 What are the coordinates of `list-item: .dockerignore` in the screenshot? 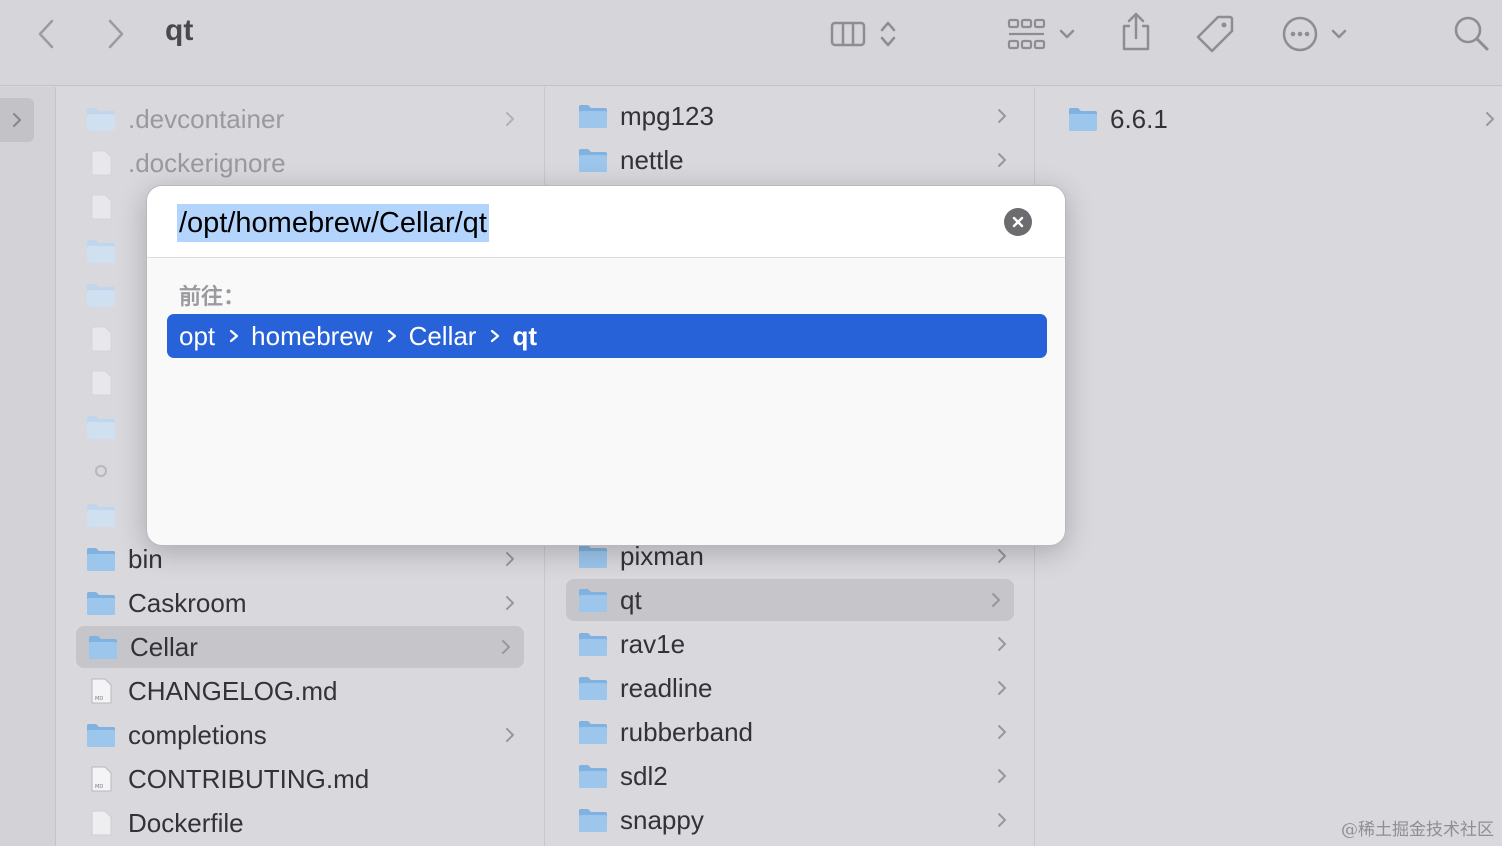 It's located at (306, 163).